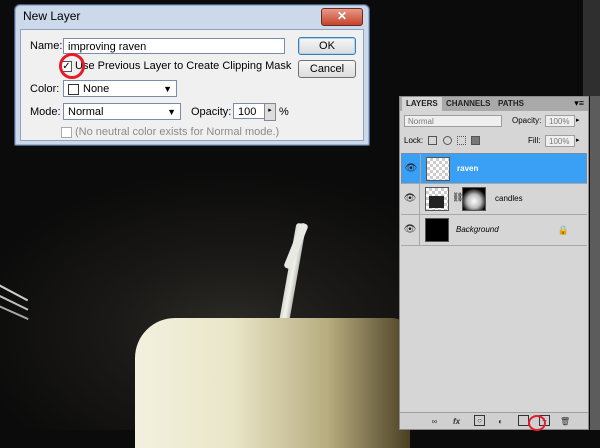 The height and width of the screenshot is (448, 600). I want to click on panel-tabs: LAYERS CHANNELS PATHS ▾≡, so click(494, 104).